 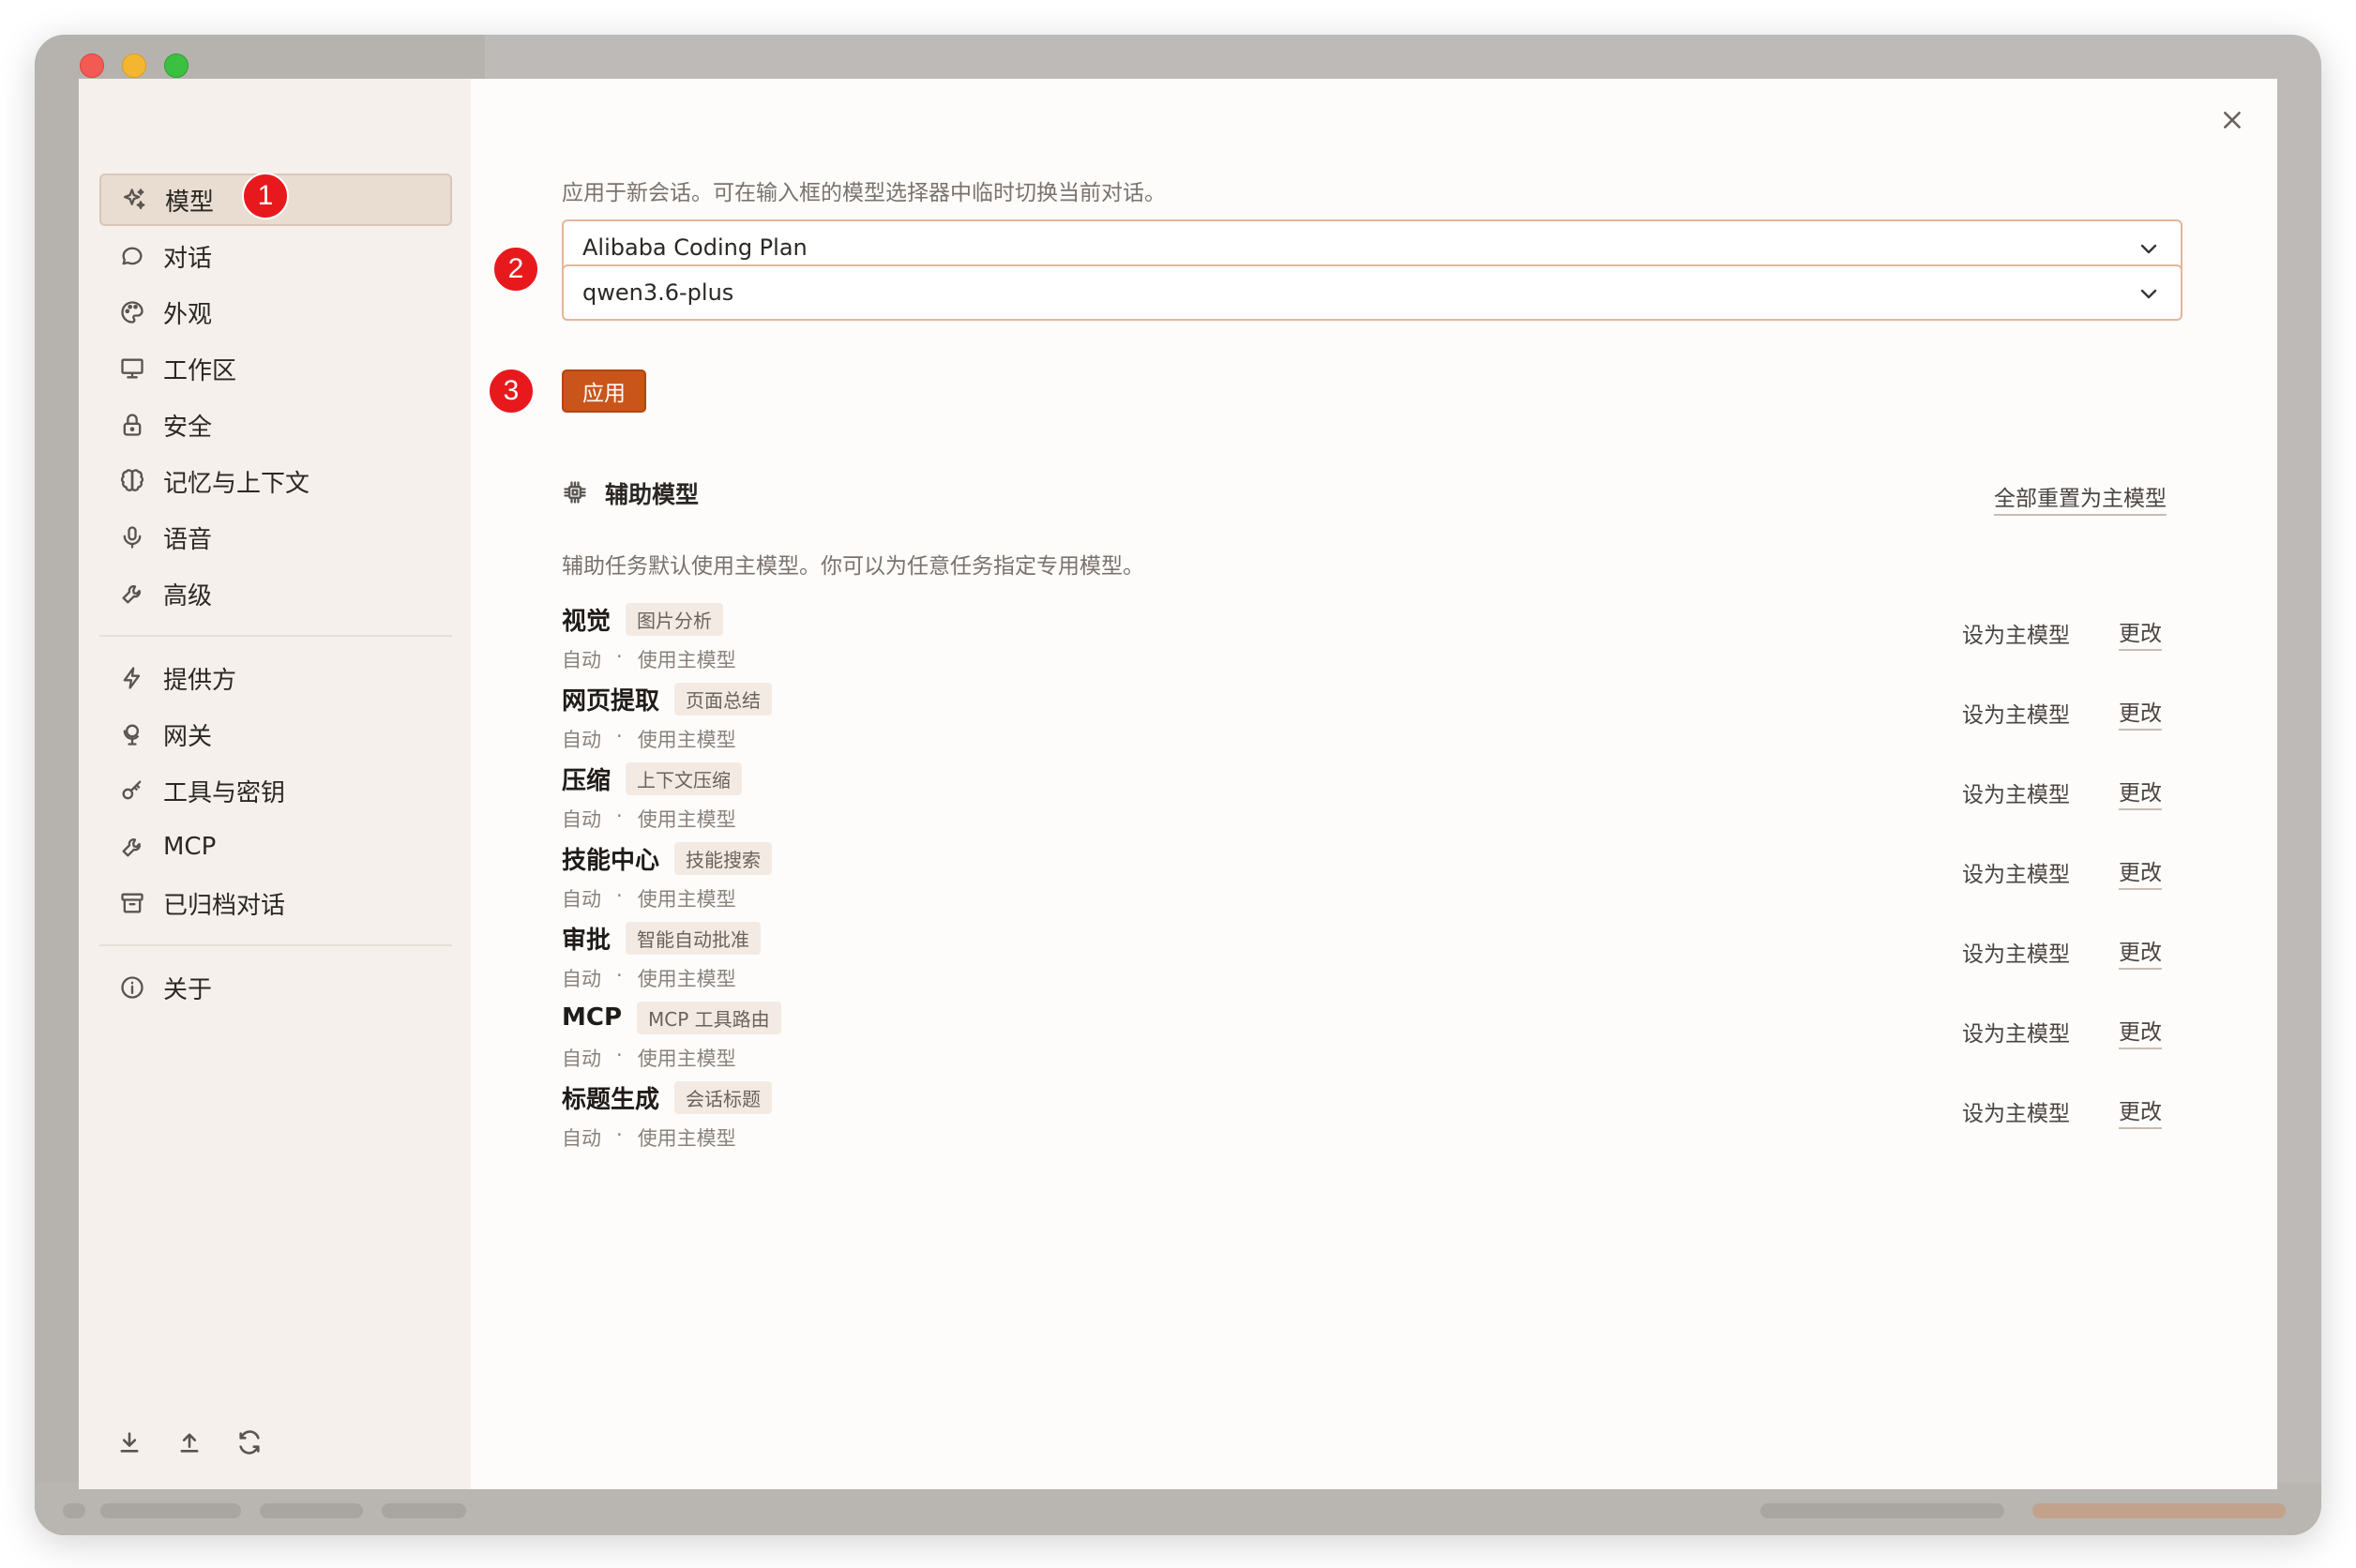 What do you see at coordinates (658, 292) in the screenshot?
I see `model-select-value: qwen3.6-plus` at bounding box center [658, 292].